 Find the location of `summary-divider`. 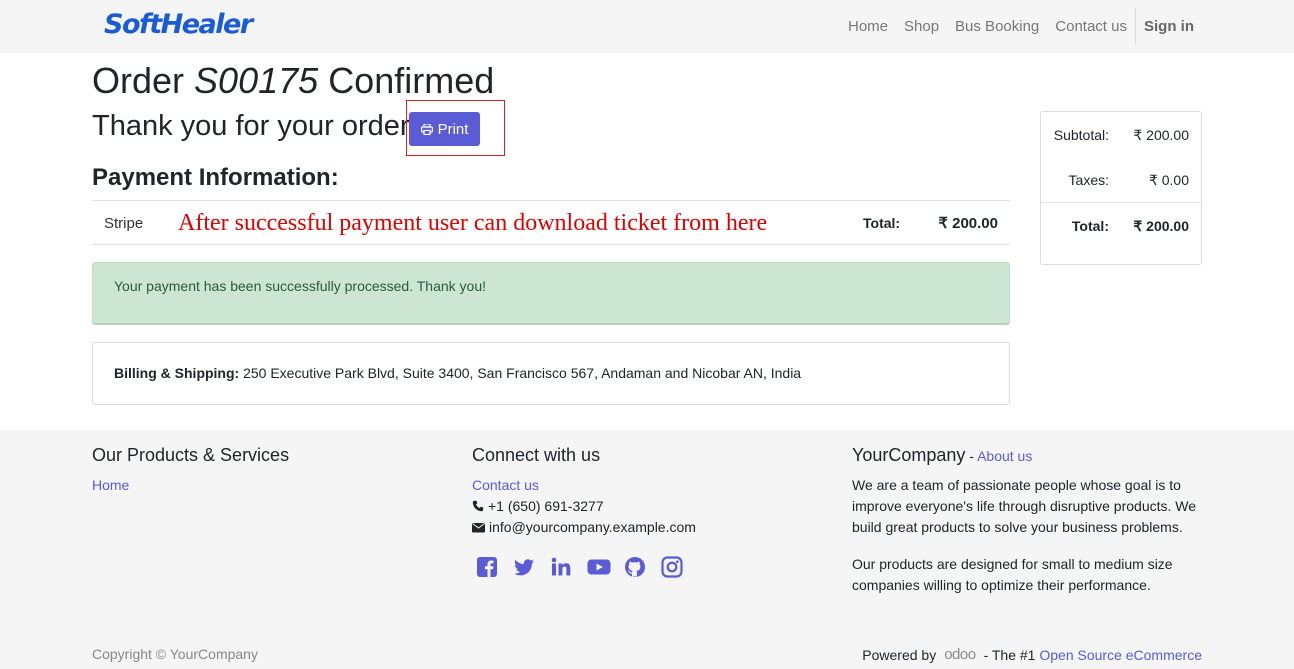

summary-divider is located at coordinates (1121, 202).